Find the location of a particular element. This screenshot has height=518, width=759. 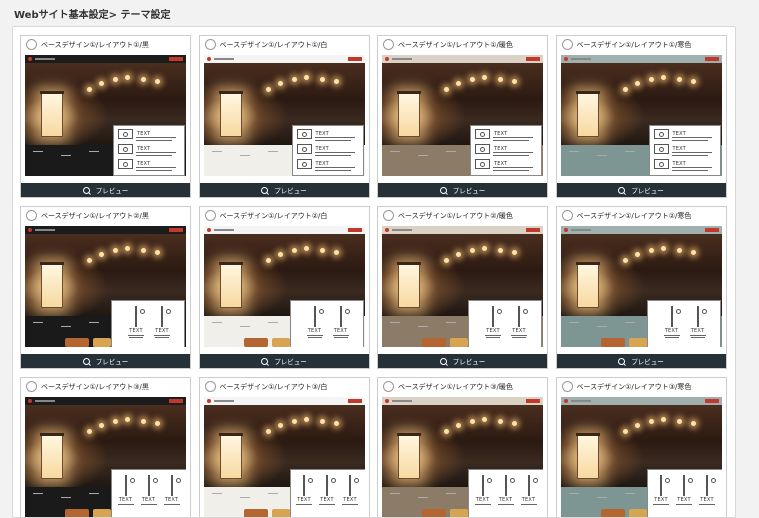

theme-card: ベースデザイン①/レイアウト②/白 TEXT TEXT プレビュー is located at coordinates (284, 287).